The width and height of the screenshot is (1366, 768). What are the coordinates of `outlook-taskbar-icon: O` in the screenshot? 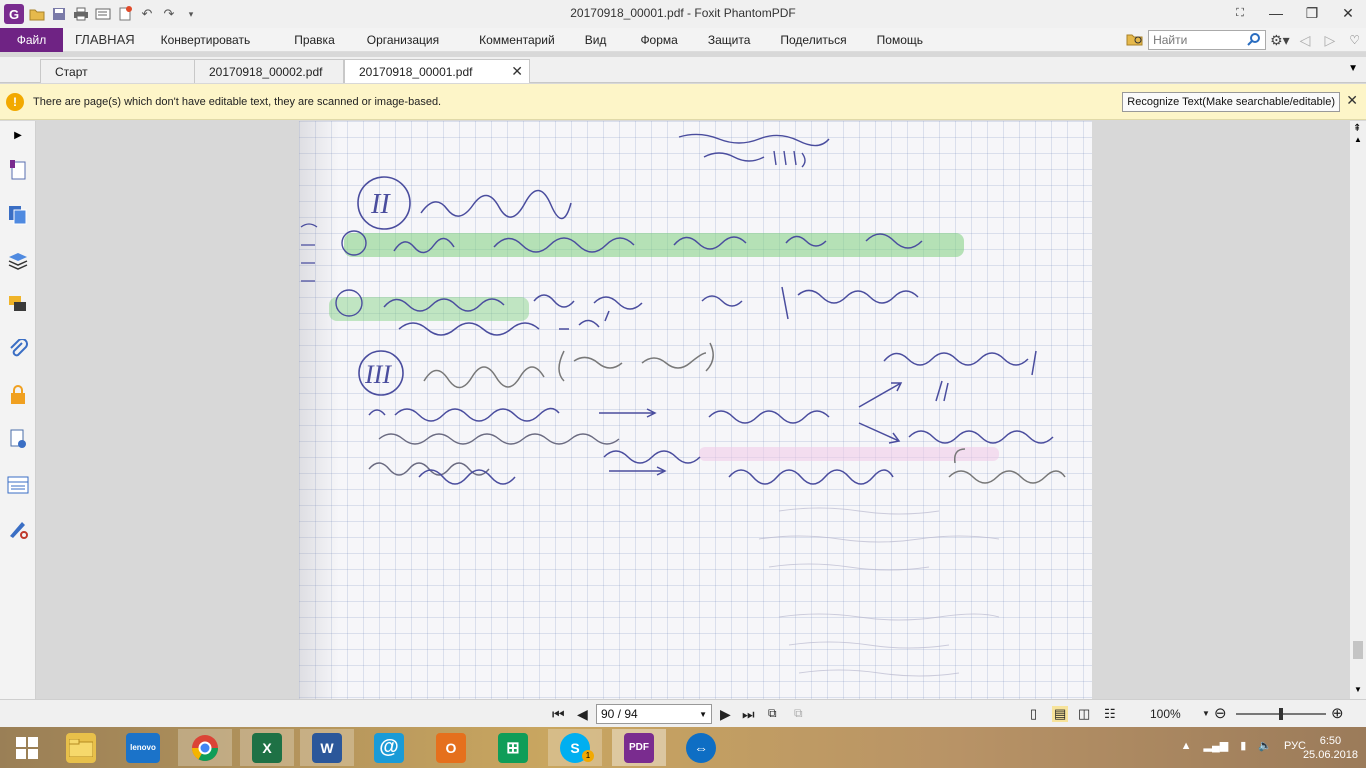 It's located at (451, 747).